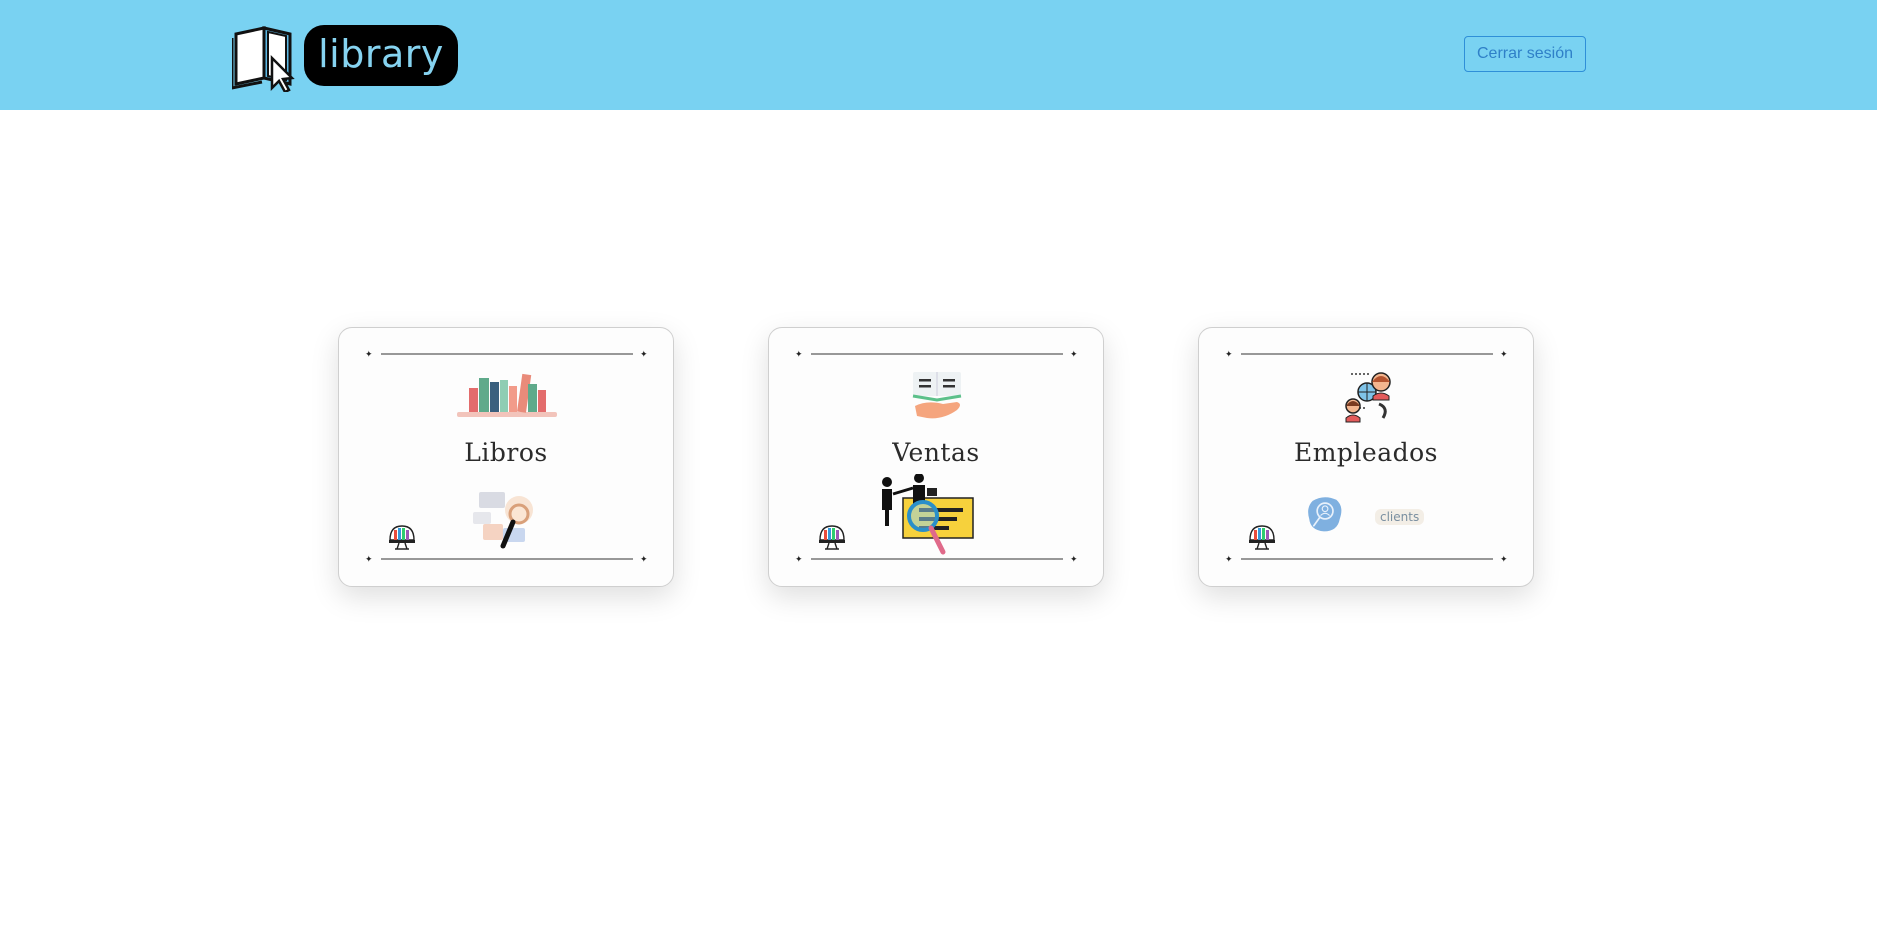 The width and height of the screenshot is (1877, 929). I want to click on card-title: Empleados, so click(1366, 452).